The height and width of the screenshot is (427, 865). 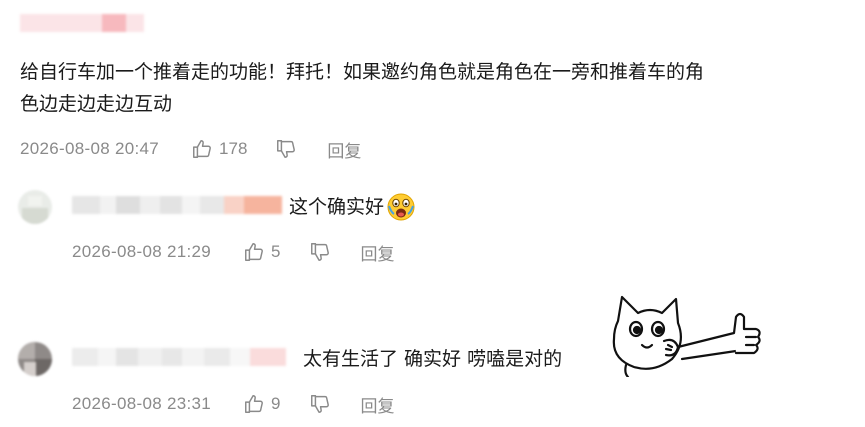 What do you see at coordinates (276, 251) in the screenshot?
I see `like-count: 5` at bounding box center [276, 251].